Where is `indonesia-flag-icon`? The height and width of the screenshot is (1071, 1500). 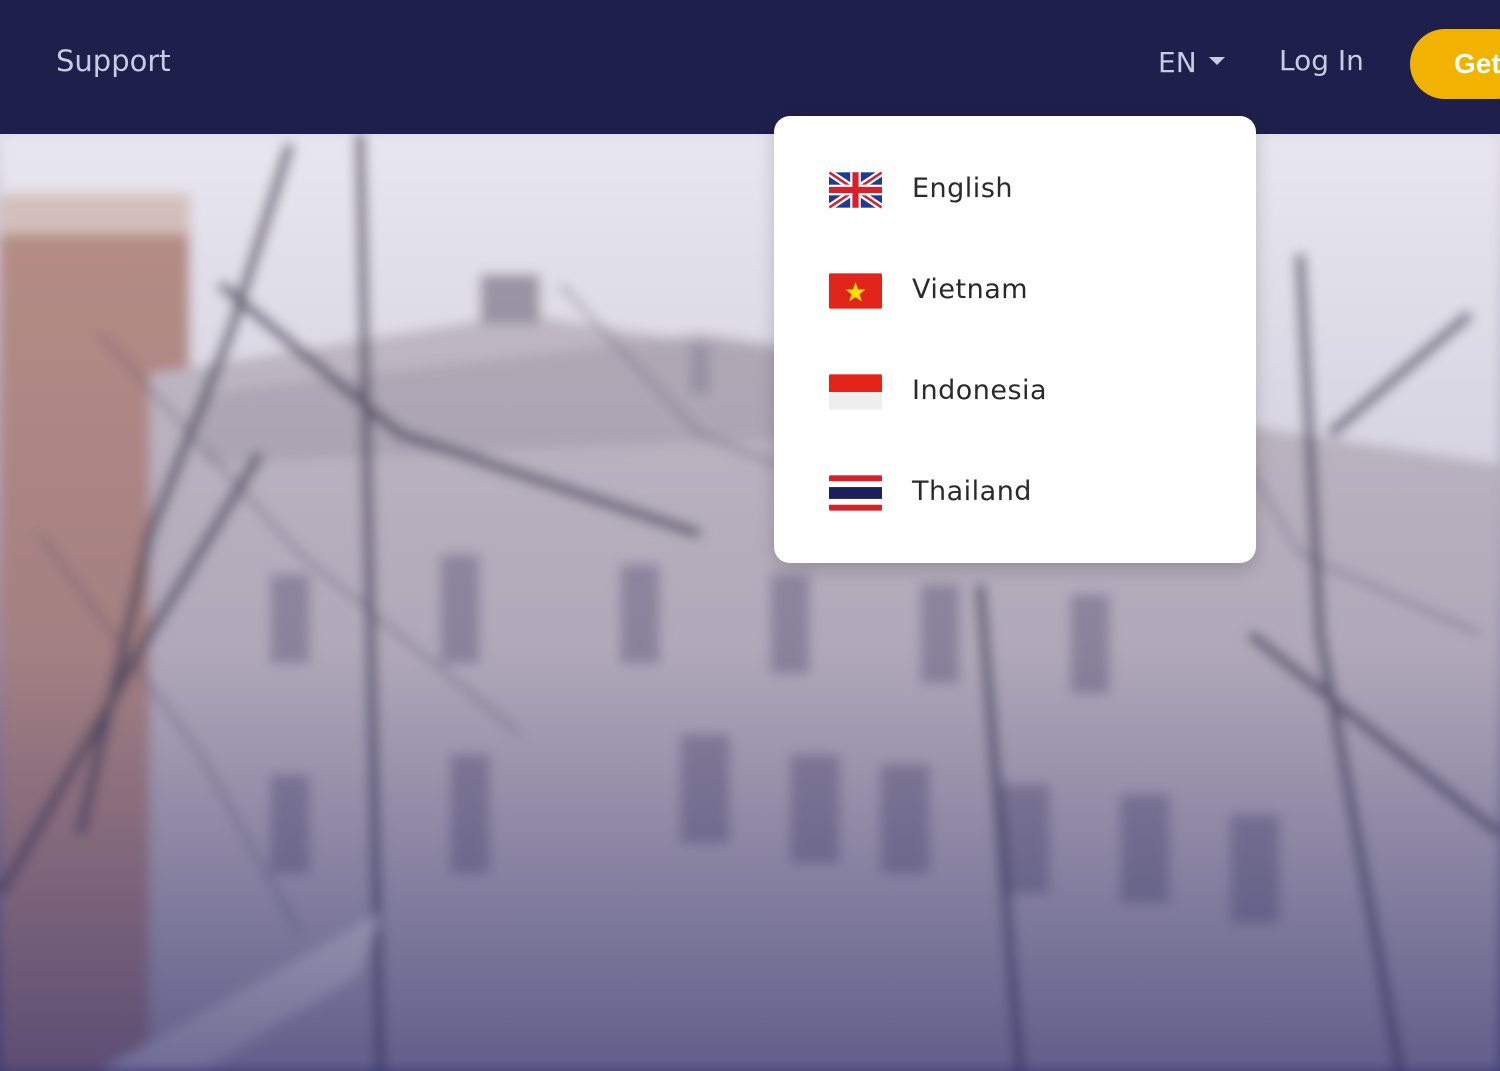
indonesia-flag-icon is located at coordinates (855, 392).